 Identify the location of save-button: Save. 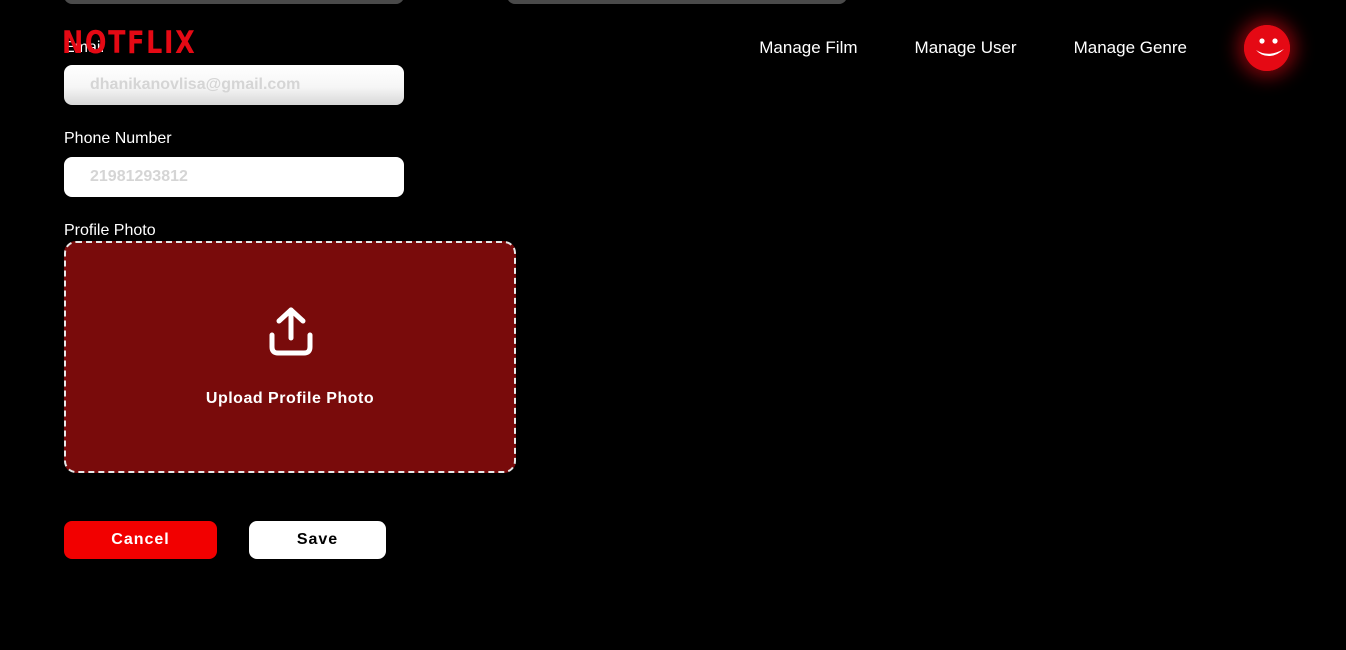
(317, 540).